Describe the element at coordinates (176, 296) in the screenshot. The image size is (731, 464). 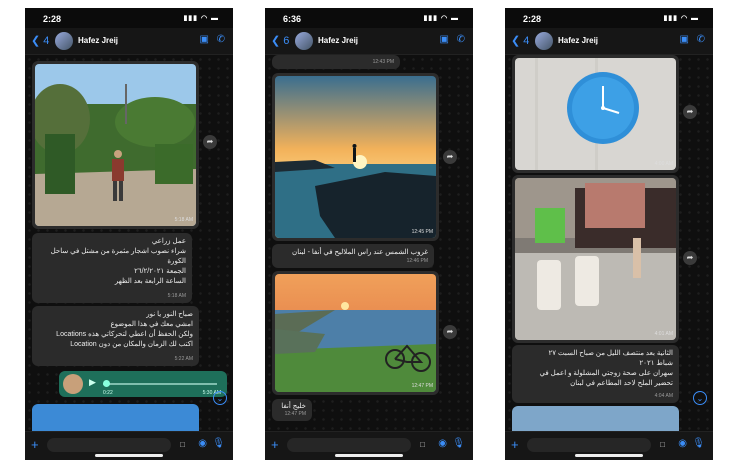
I see `message-time: 5:18 AM` at that location.